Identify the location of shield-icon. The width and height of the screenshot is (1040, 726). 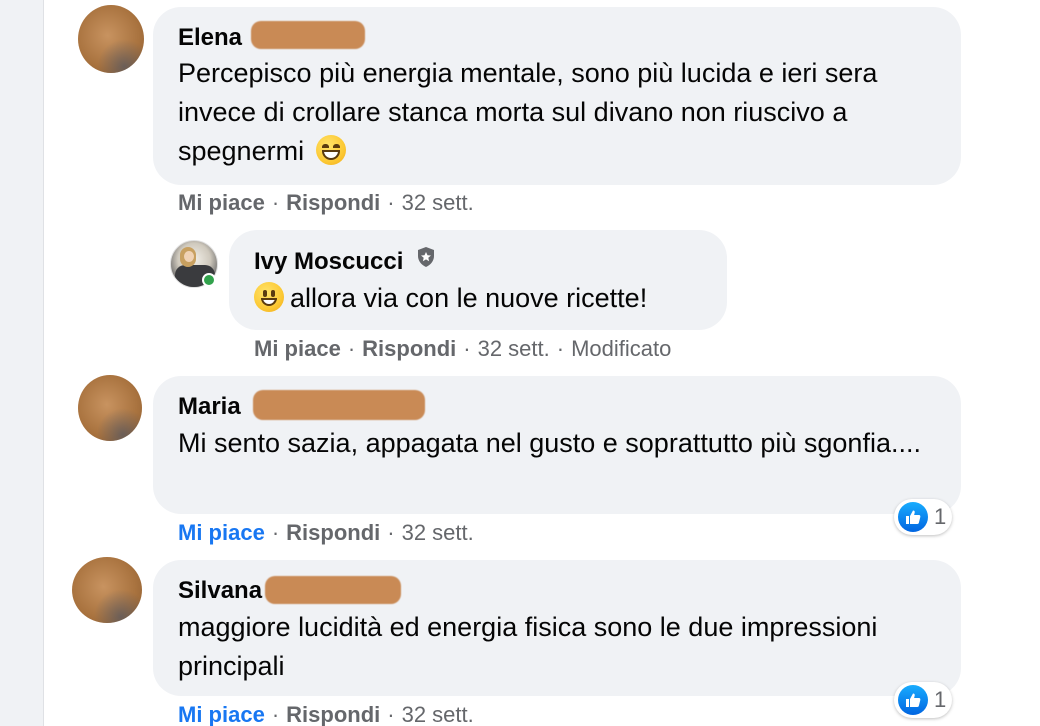
(426, 257).